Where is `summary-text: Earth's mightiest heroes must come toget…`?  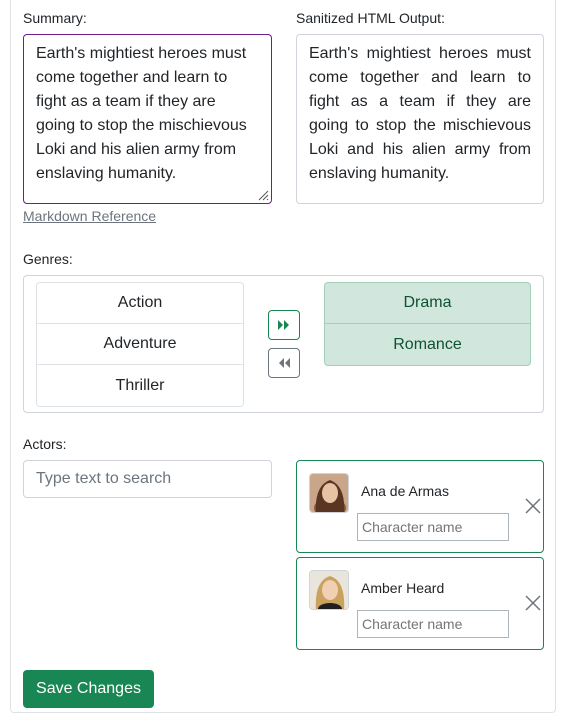
summary-text: Earth's mightiest heroes must come toget… is located at coordinates (141, 113).